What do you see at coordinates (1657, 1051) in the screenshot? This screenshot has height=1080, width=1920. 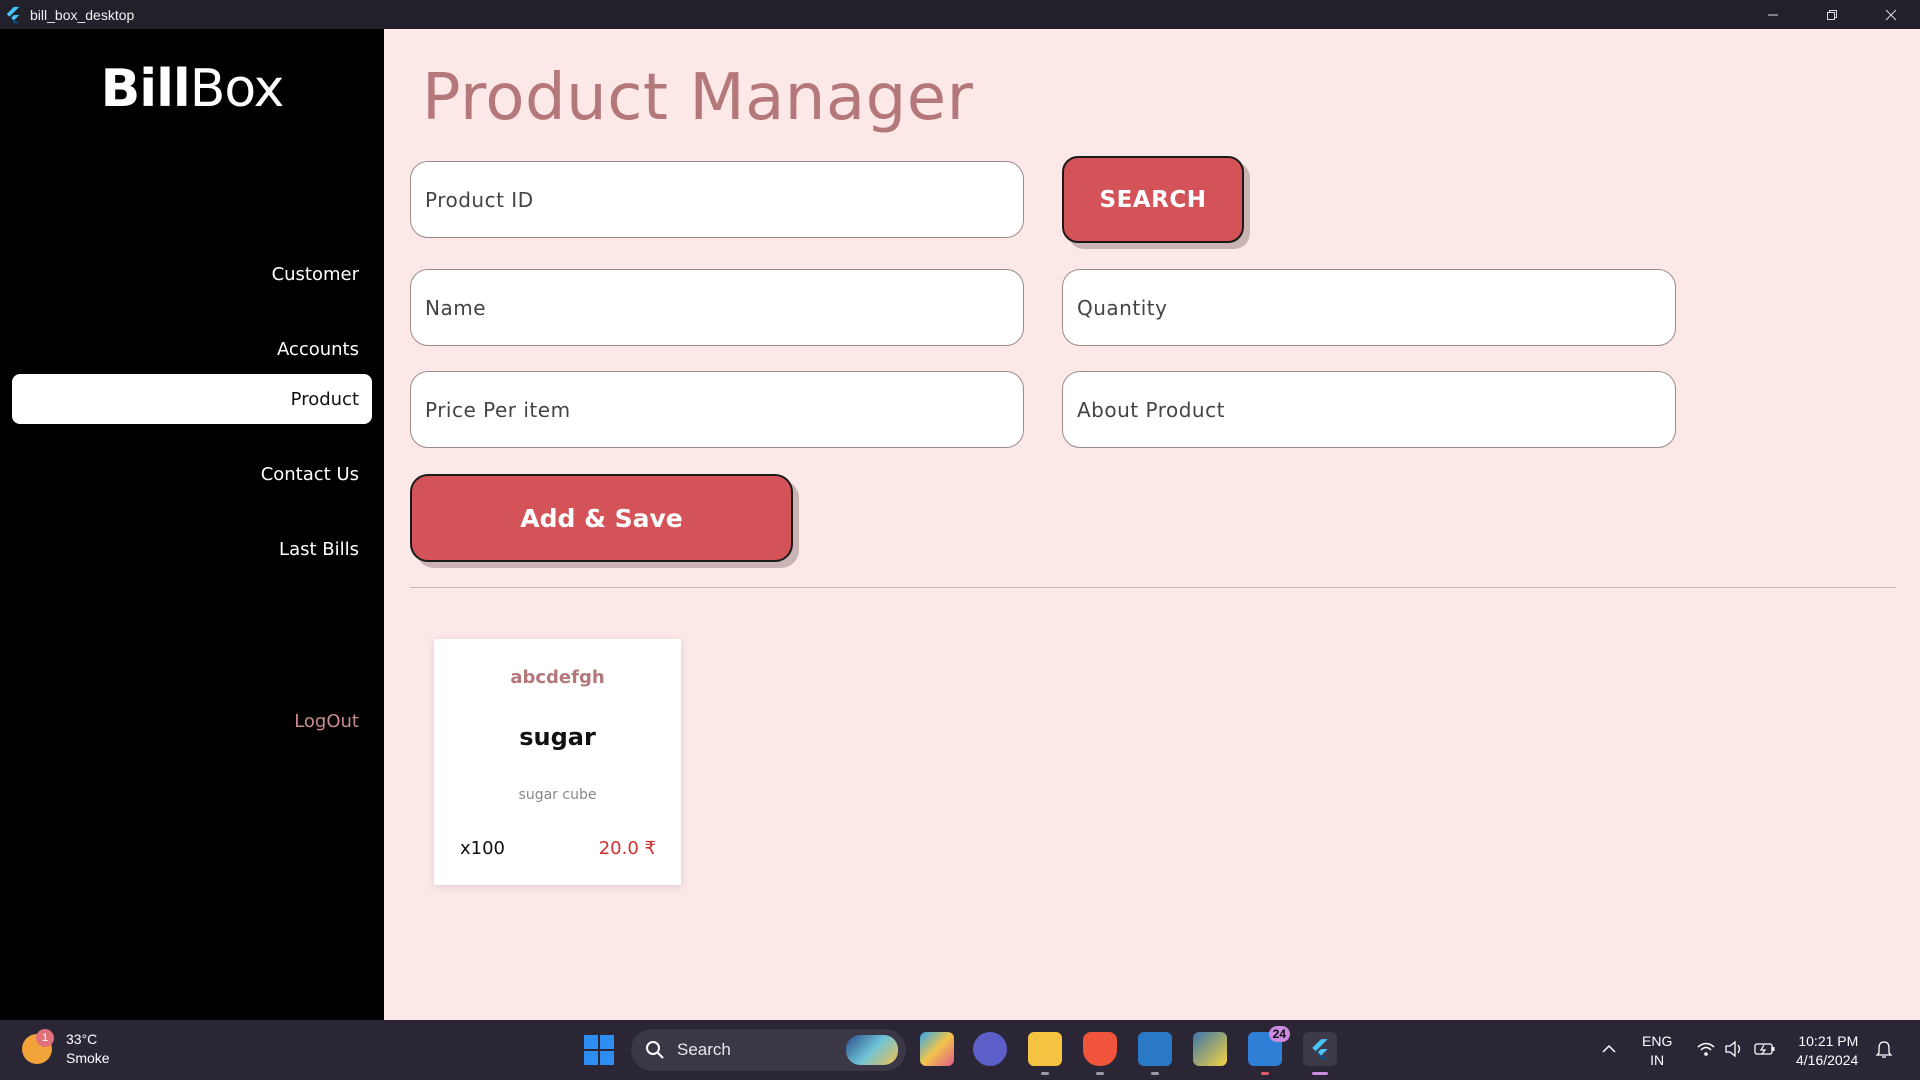 I see `language-indicator: ENG IN` at bounding box center [1657, 1051].